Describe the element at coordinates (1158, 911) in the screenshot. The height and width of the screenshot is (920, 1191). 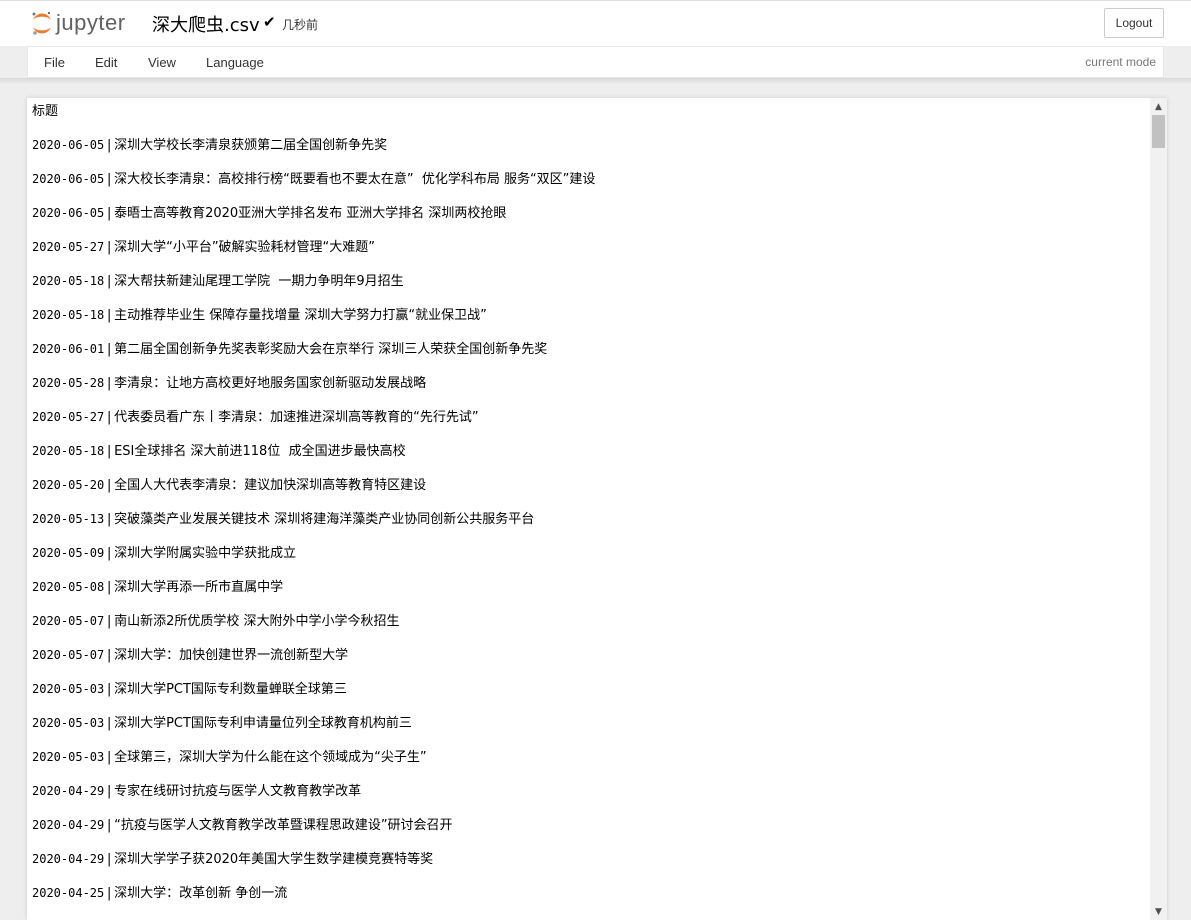
I see `scroll-down-arrow-icon: ▼` at that location.